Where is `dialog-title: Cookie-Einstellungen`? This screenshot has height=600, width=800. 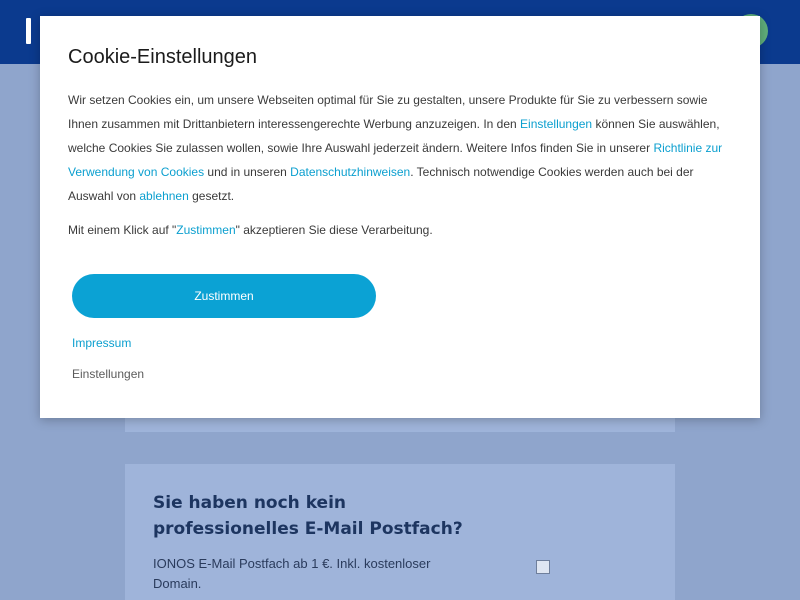
dialog-title: Cookie-Einstellungen is located at coordinates (163, 57).